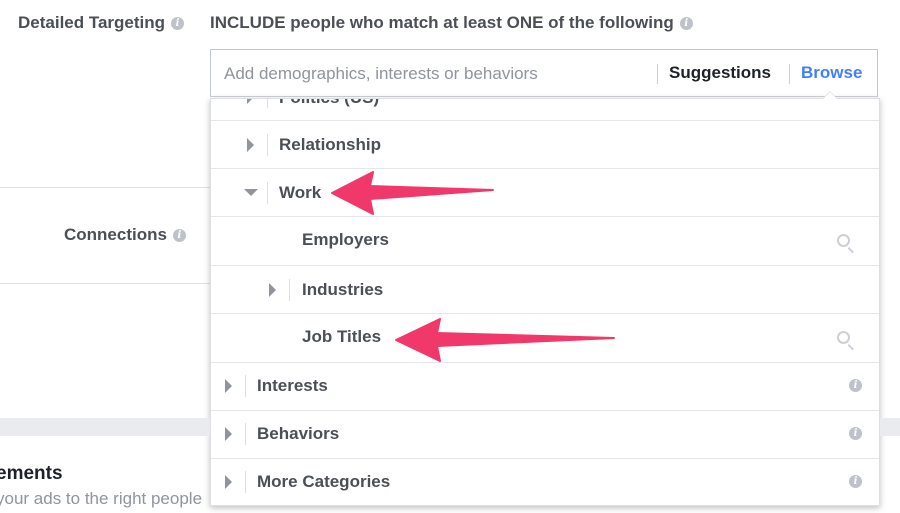  What do you see at coordinates (329, 103) in the screenshot?
I see `list-item-label: Politics (US)` at bounding box center [329, 103].